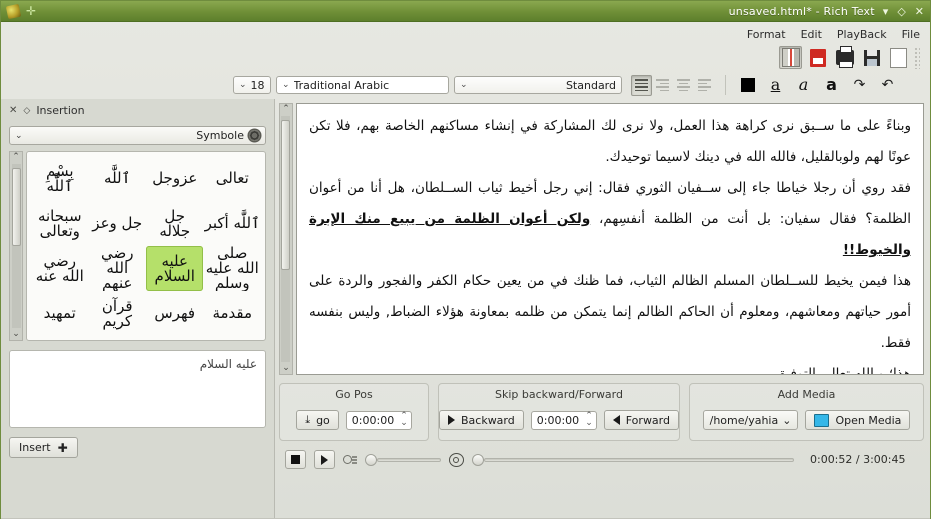  I want to click on redo-icon: ↷, so click(859, 85).